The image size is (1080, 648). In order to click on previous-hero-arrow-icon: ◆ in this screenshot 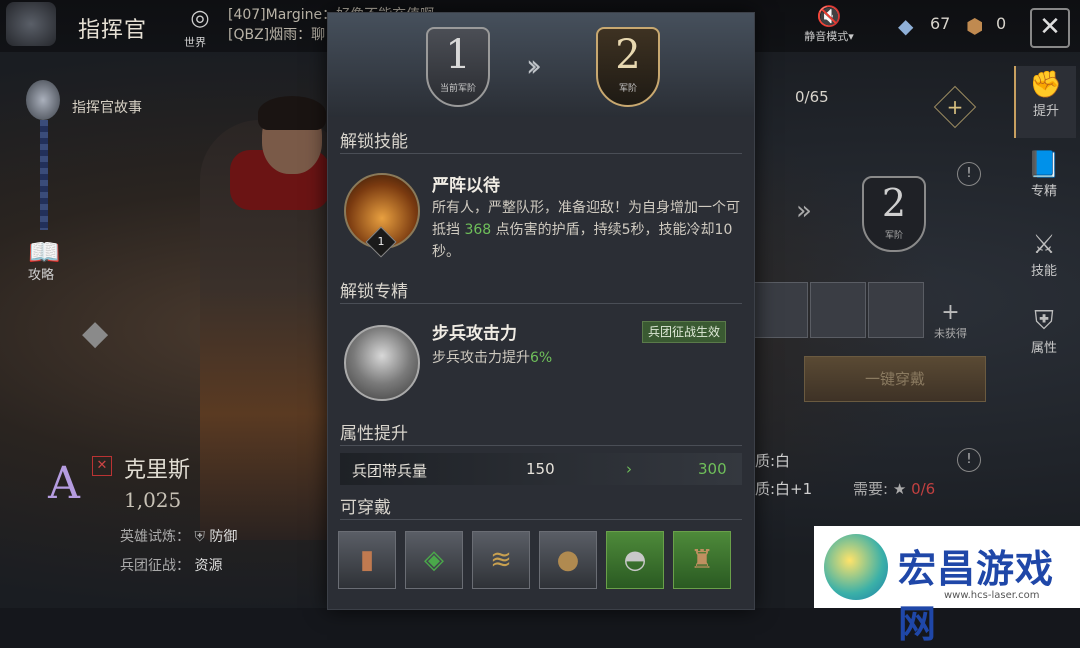, I will do `click(95, 333)`.